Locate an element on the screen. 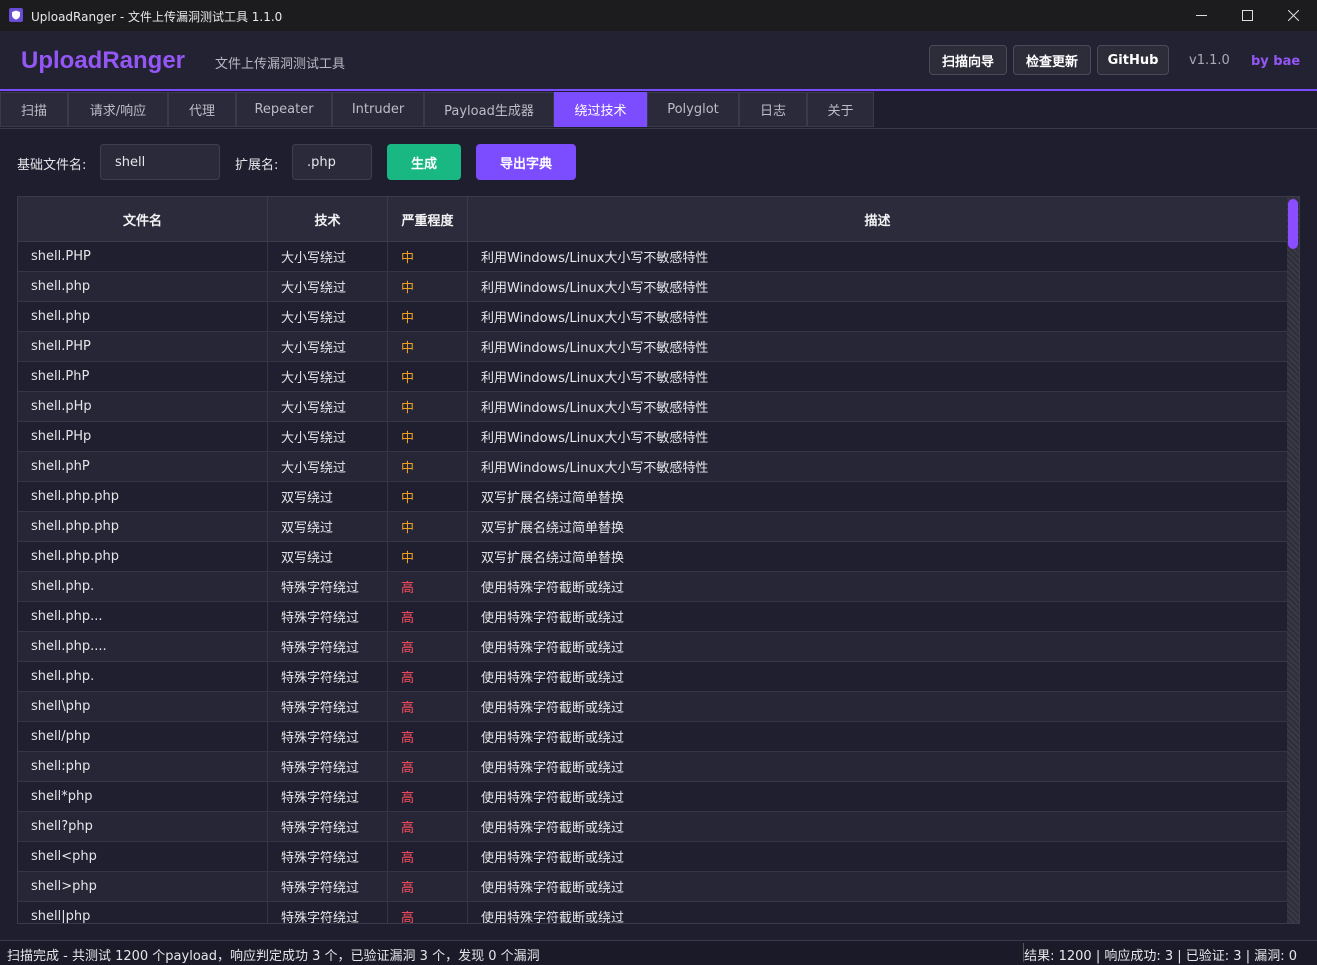  tab-bypass-techniques: 绕过技术 is located at coordinates (600, 109).